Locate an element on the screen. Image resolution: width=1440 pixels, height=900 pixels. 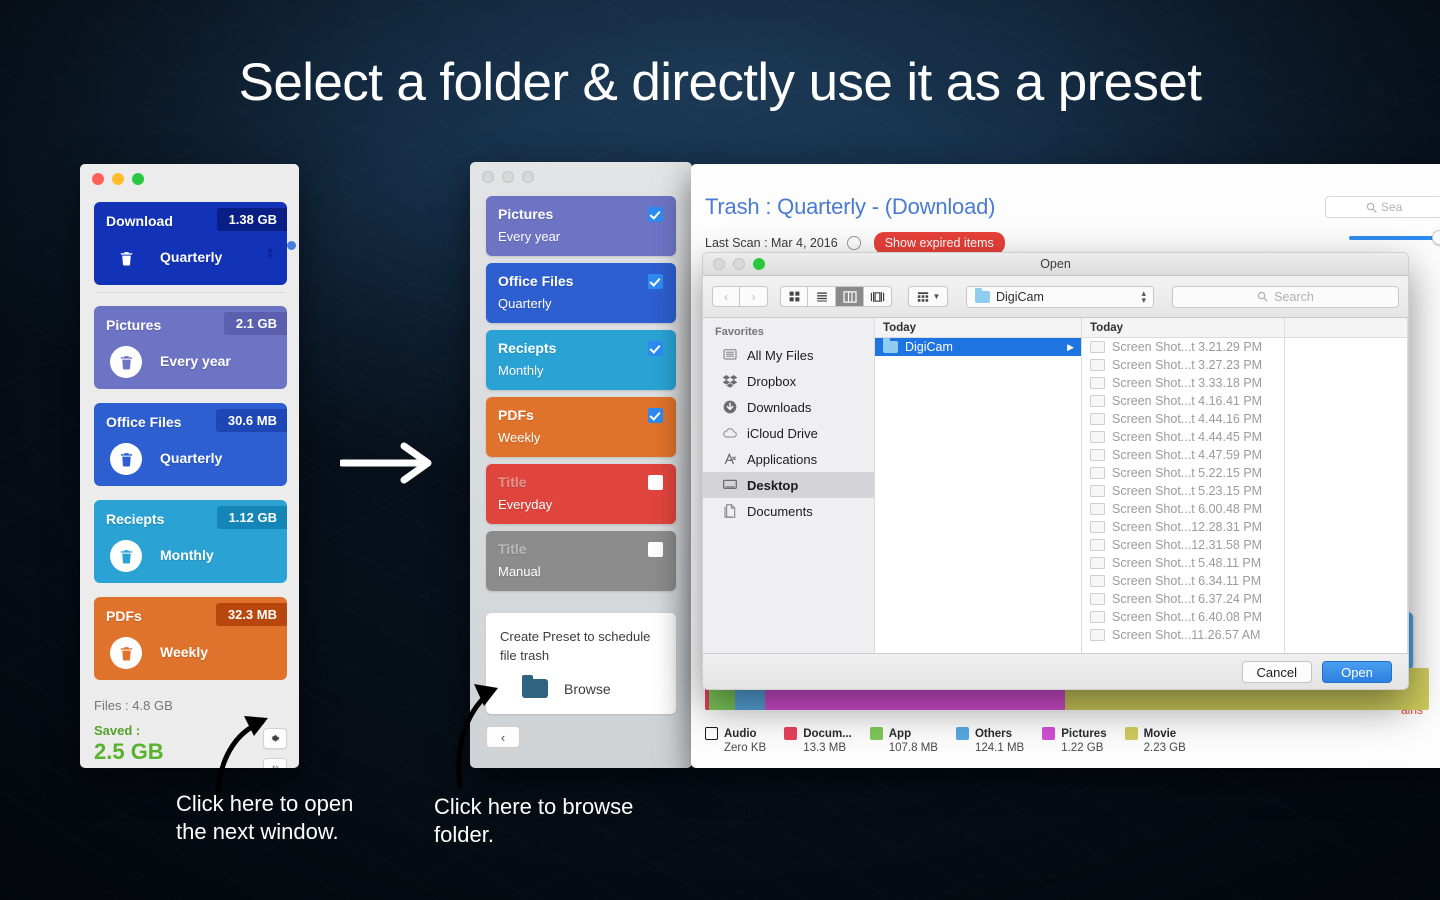
frequency-stepper: ▴ ▾ is located at coordinates (270, 252).